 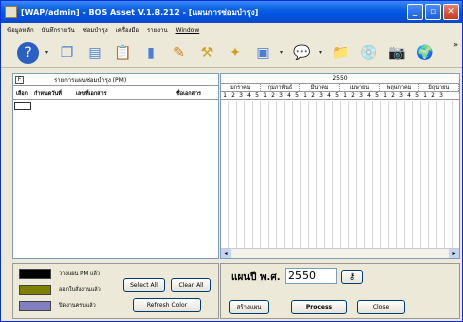 I want to click on toolbar: ? ▾ ❐ ▤ 📋 ▮ ✎ ⚒ ✦ ▣ ▾ 💬 ▾ 📁 💿 📷 🌍 », so click(x=231, y=53).